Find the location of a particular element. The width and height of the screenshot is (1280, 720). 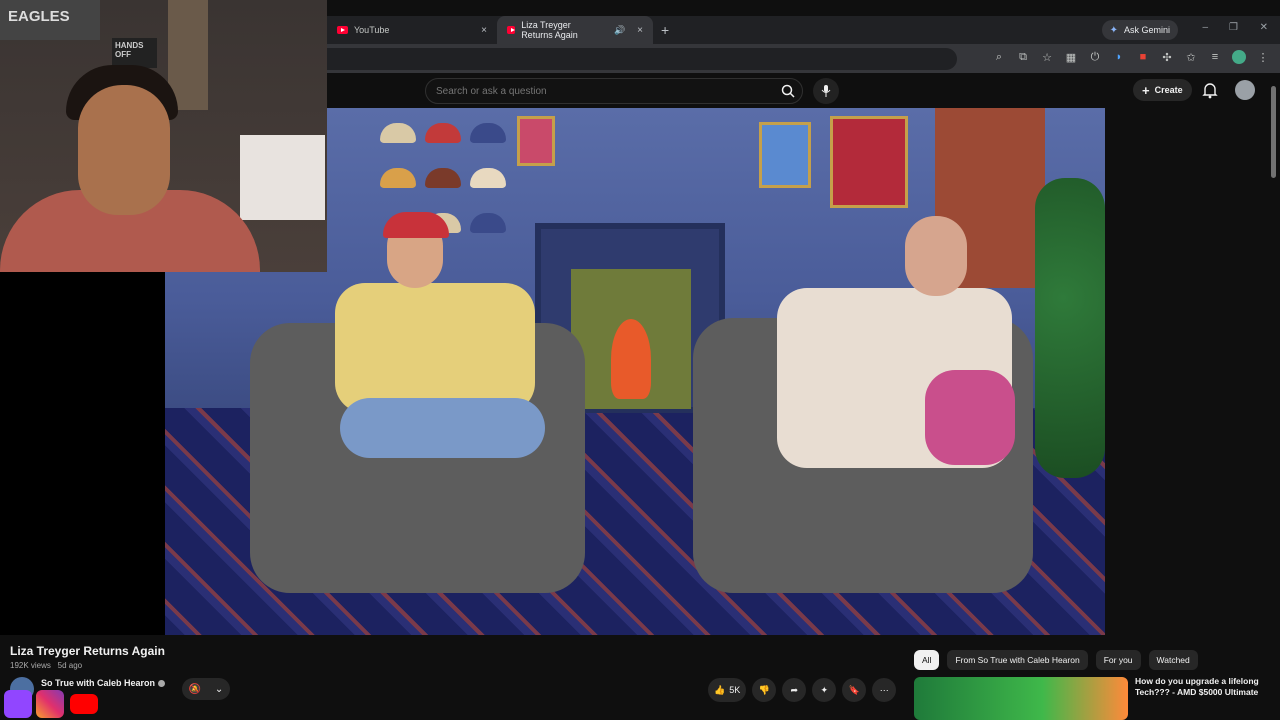

ask-gemini-button: ✦ Ask Gemini is located at coordinates (1139, 30).